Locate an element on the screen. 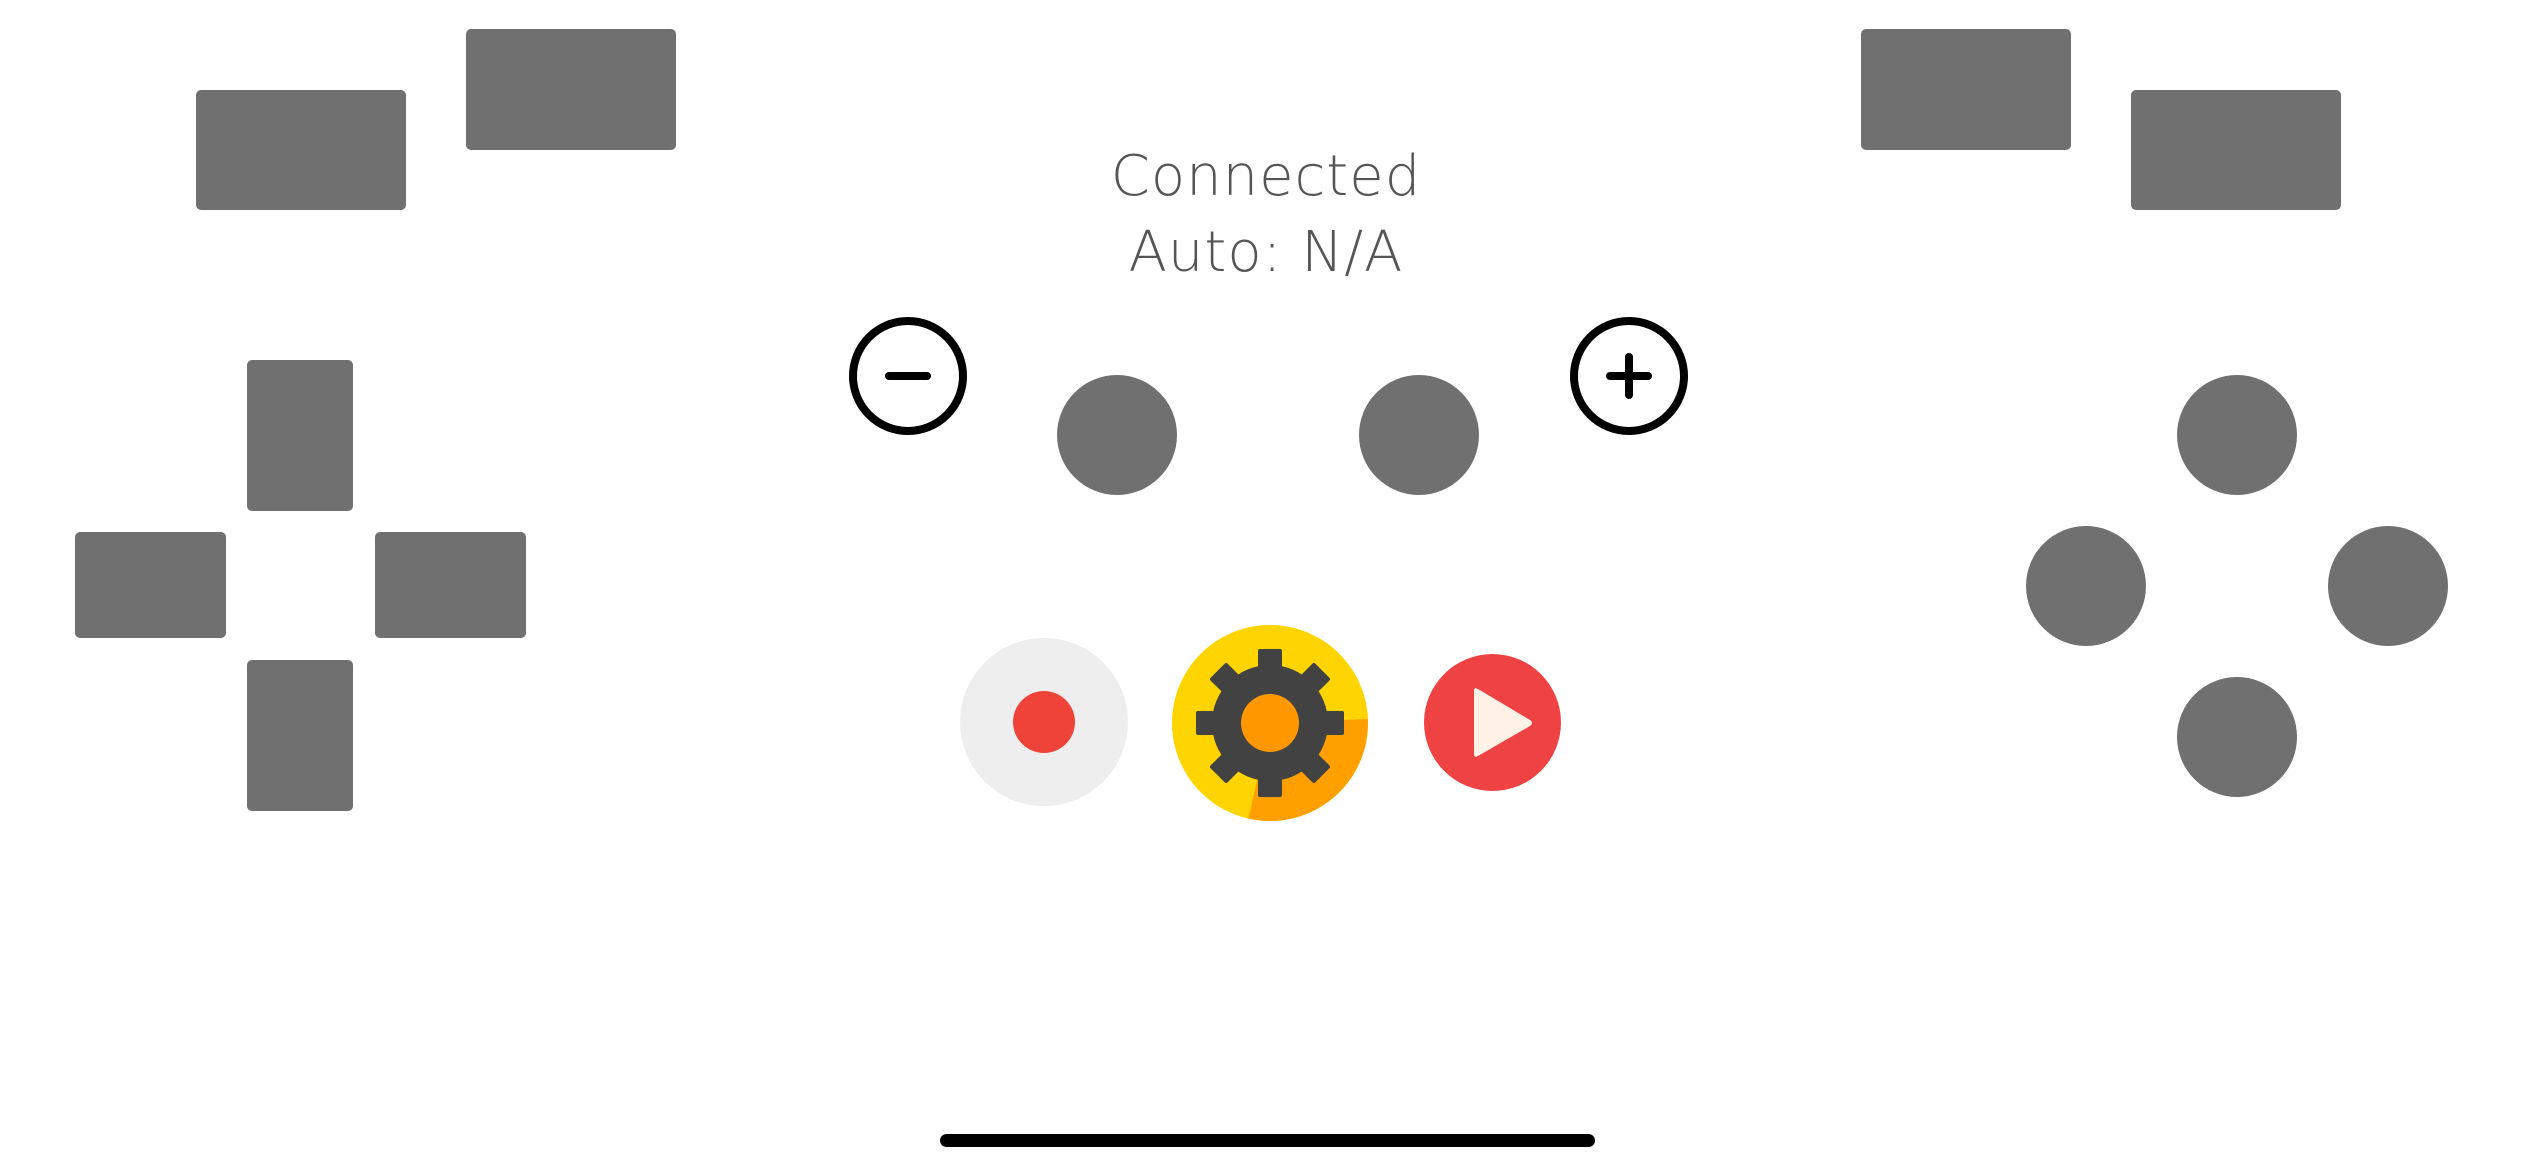 The image size is (2532, 1170). select-button is located at coordinates (1117, 435).